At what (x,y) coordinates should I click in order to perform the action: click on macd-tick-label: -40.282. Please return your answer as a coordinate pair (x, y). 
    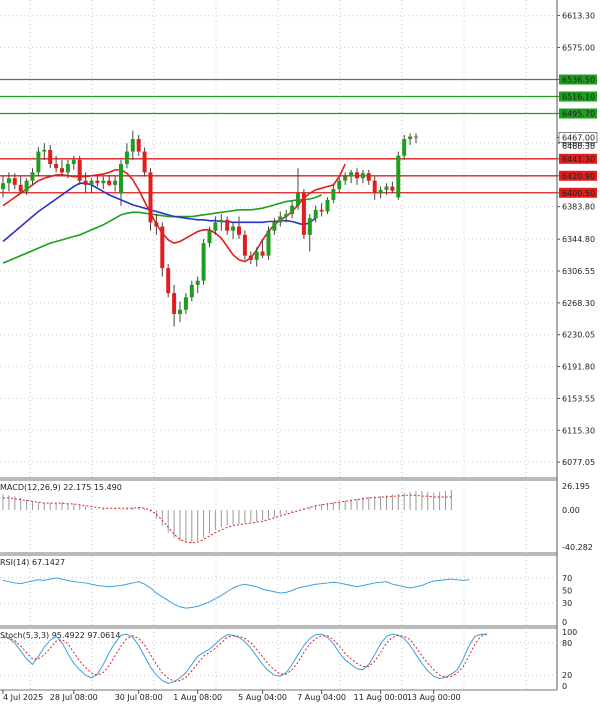
    Looking at the image, I should click on (577, 547).